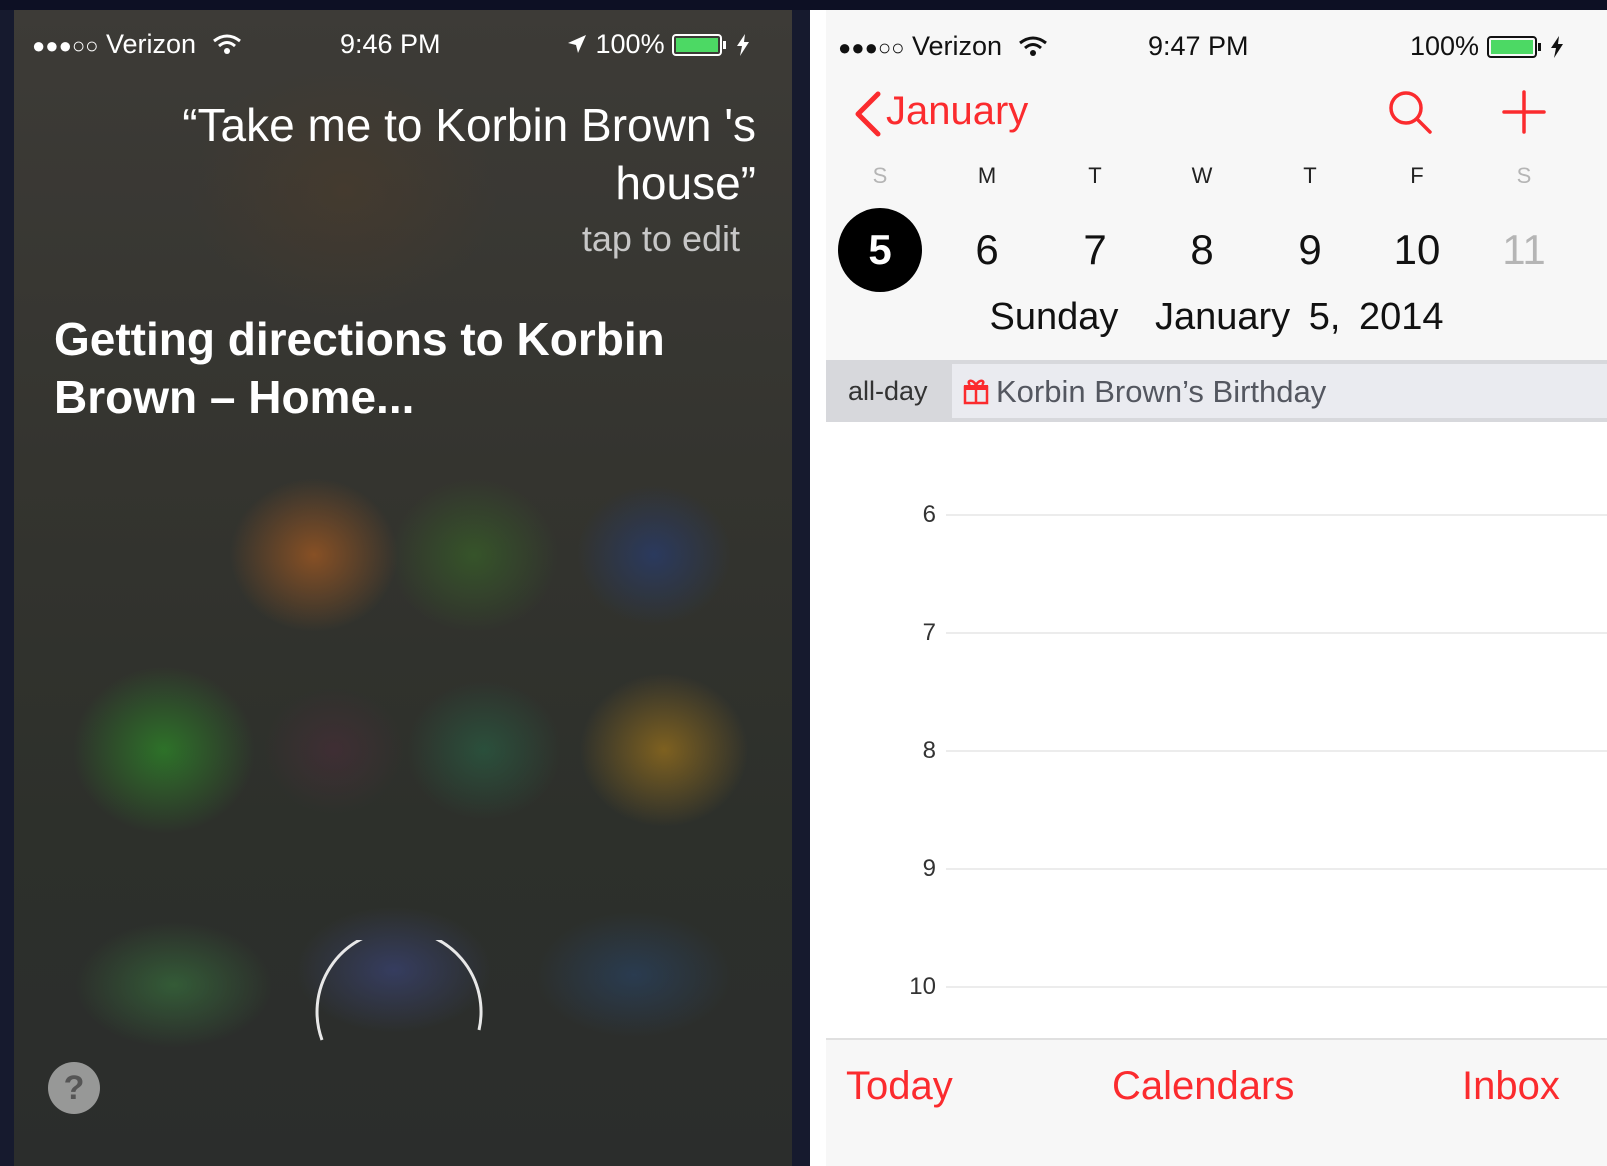 This screenshot has height=1166, width=1607. Describe the element at coordinates (899, 1086) in the screenshot. I see `tab-today: Today` at that location.